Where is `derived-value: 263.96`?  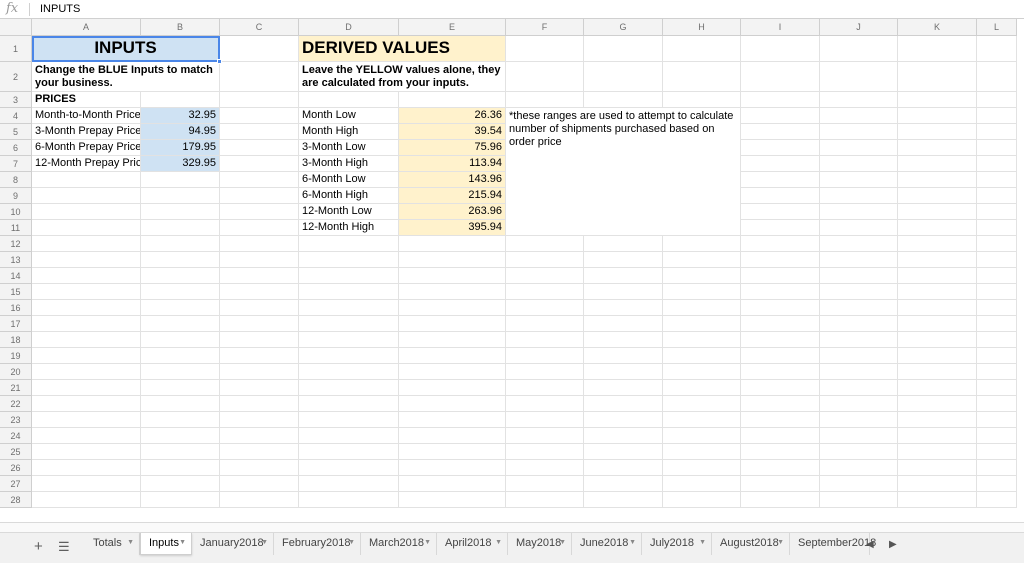 derived-value: 263.96 is located at coordinates (452, 212).